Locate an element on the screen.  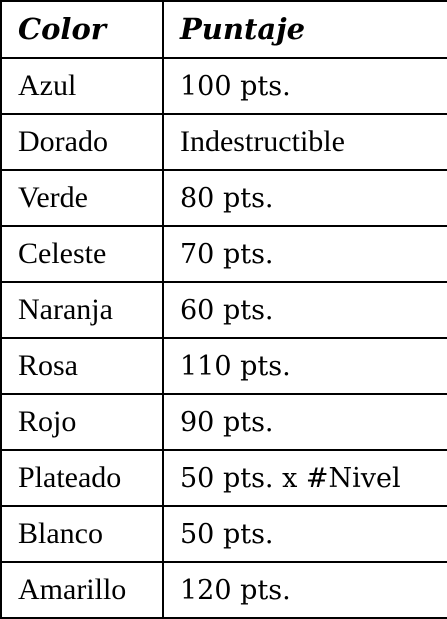
cell-puntaje: 120 pts. is located at coordinates (304, 590).